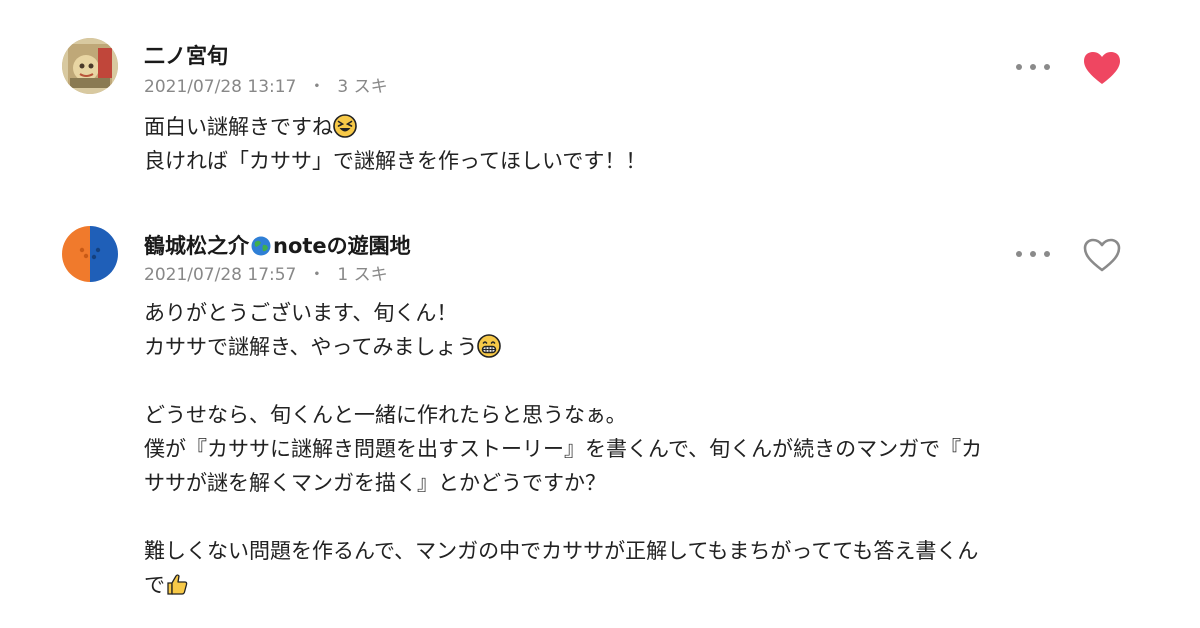  Describe the element at coordinates (375, 483) in the screenshot. I see `comment-line: ササが謎を解くマンガを描く』とかどうですか？` at that location.